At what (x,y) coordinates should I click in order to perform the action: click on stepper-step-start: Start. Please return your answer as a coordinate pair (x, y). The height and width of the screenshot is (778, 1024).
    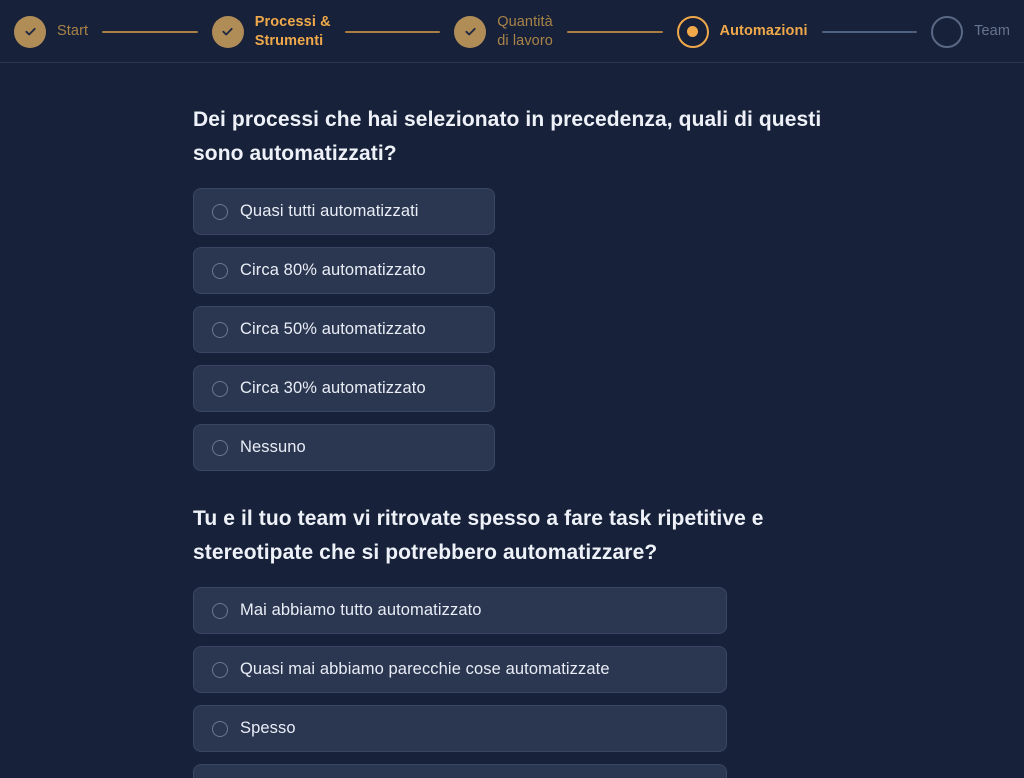
    Looking at the image, I should click on (51, 31).